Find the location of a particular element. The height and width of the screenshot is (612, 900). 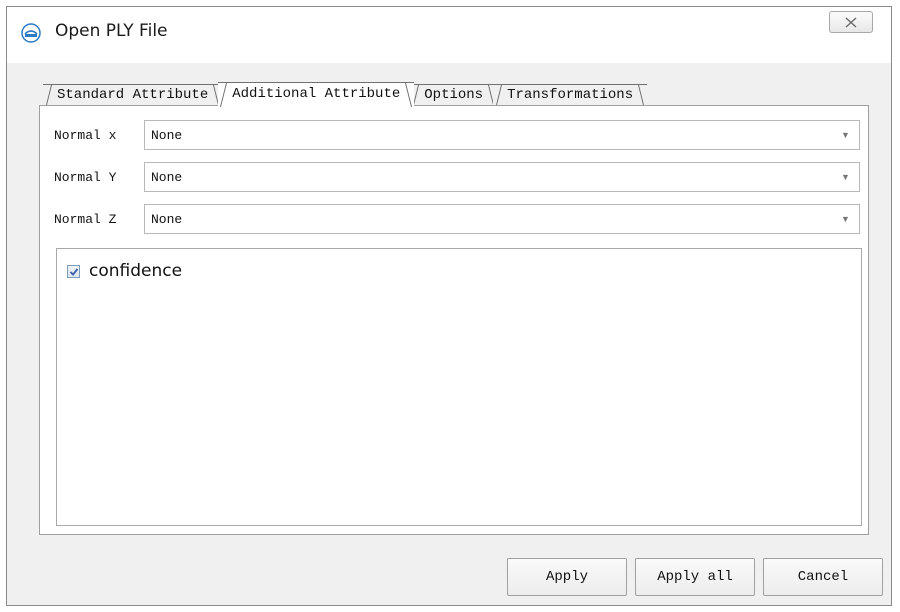

app-logo-icon is located at coordinates (31, 33).